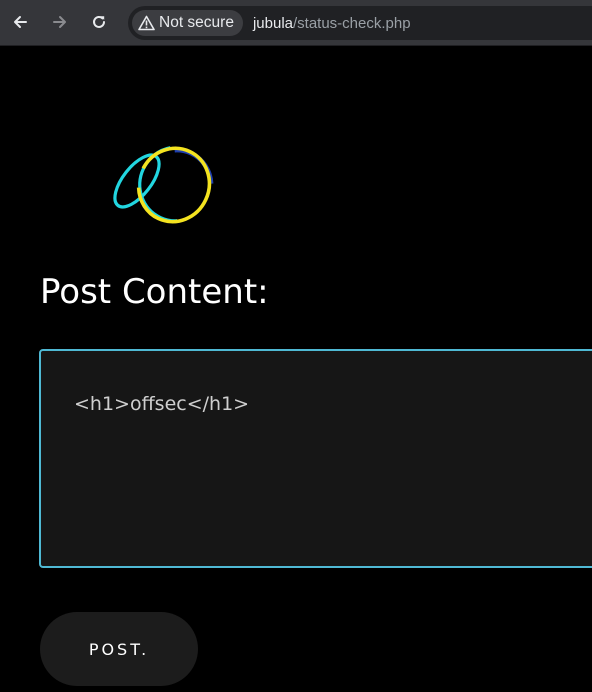 The image size is (592, 692). I want to click on address-bar: Not secure jubula/status-check.php, so click(360, 23).